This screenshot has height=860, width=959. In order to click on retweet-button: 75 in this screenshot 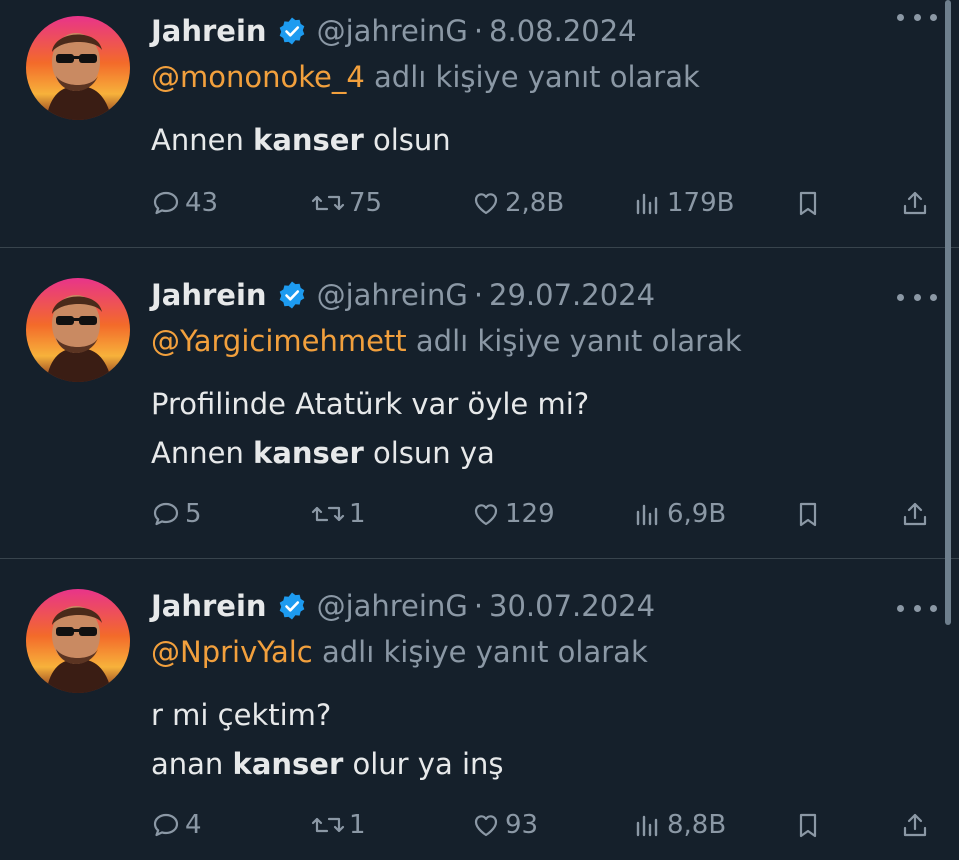, I will do `click(346, 203)`.